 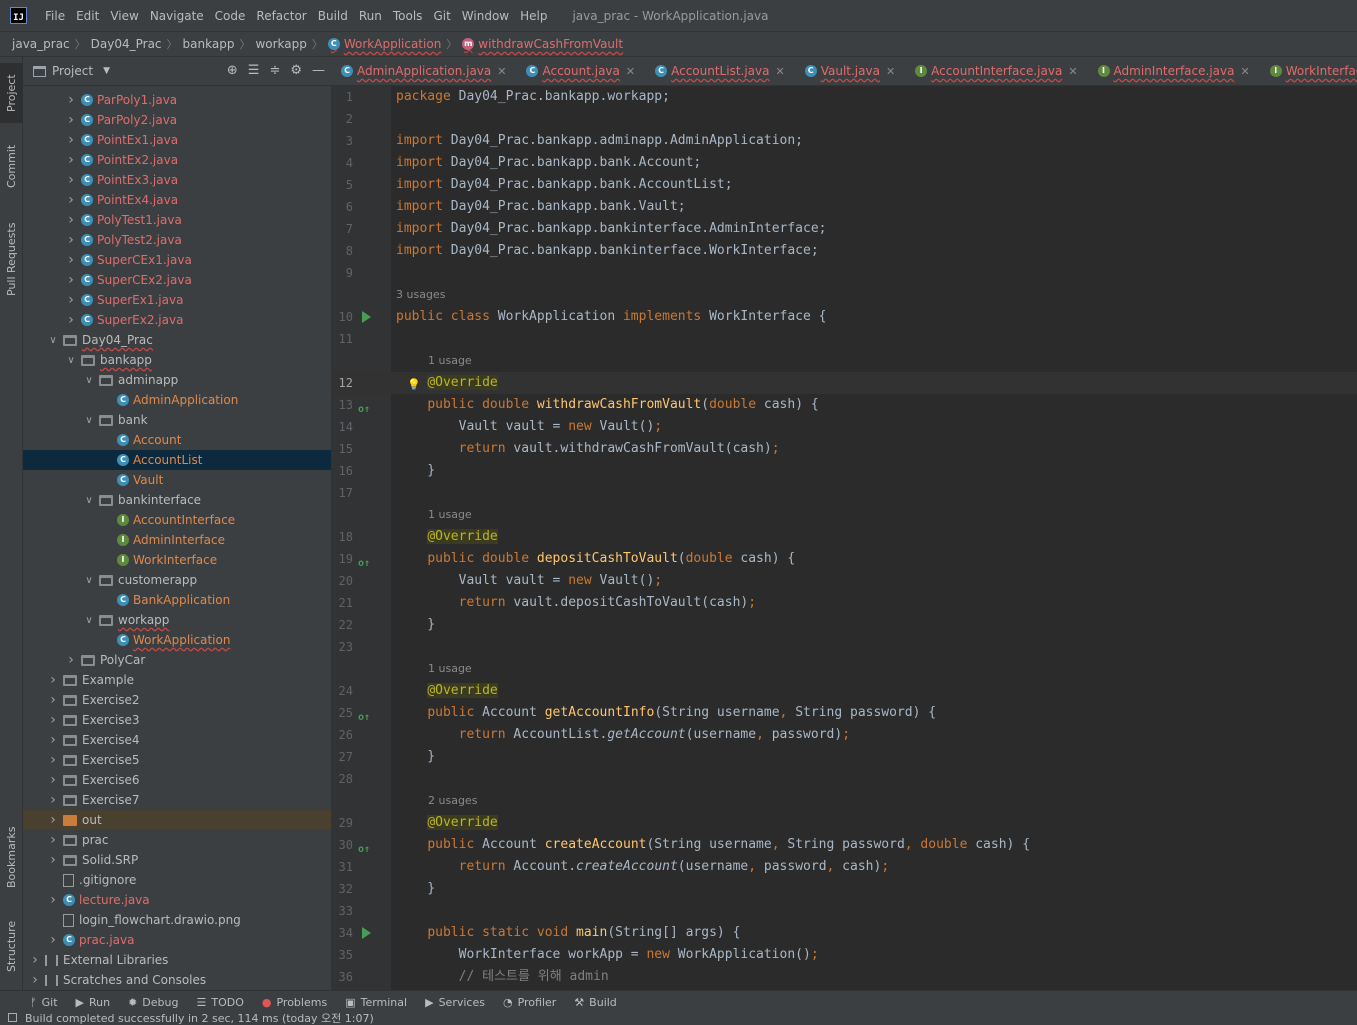 I want to click on tab-commit: Commit, so click(x=11, y=166).